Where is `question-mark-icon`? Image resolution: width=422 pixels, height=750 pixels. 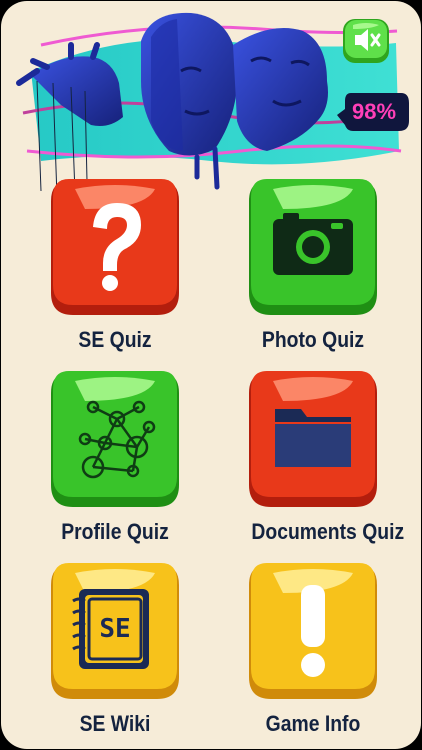
question-mark-icon is located at coordinates (115, 247).